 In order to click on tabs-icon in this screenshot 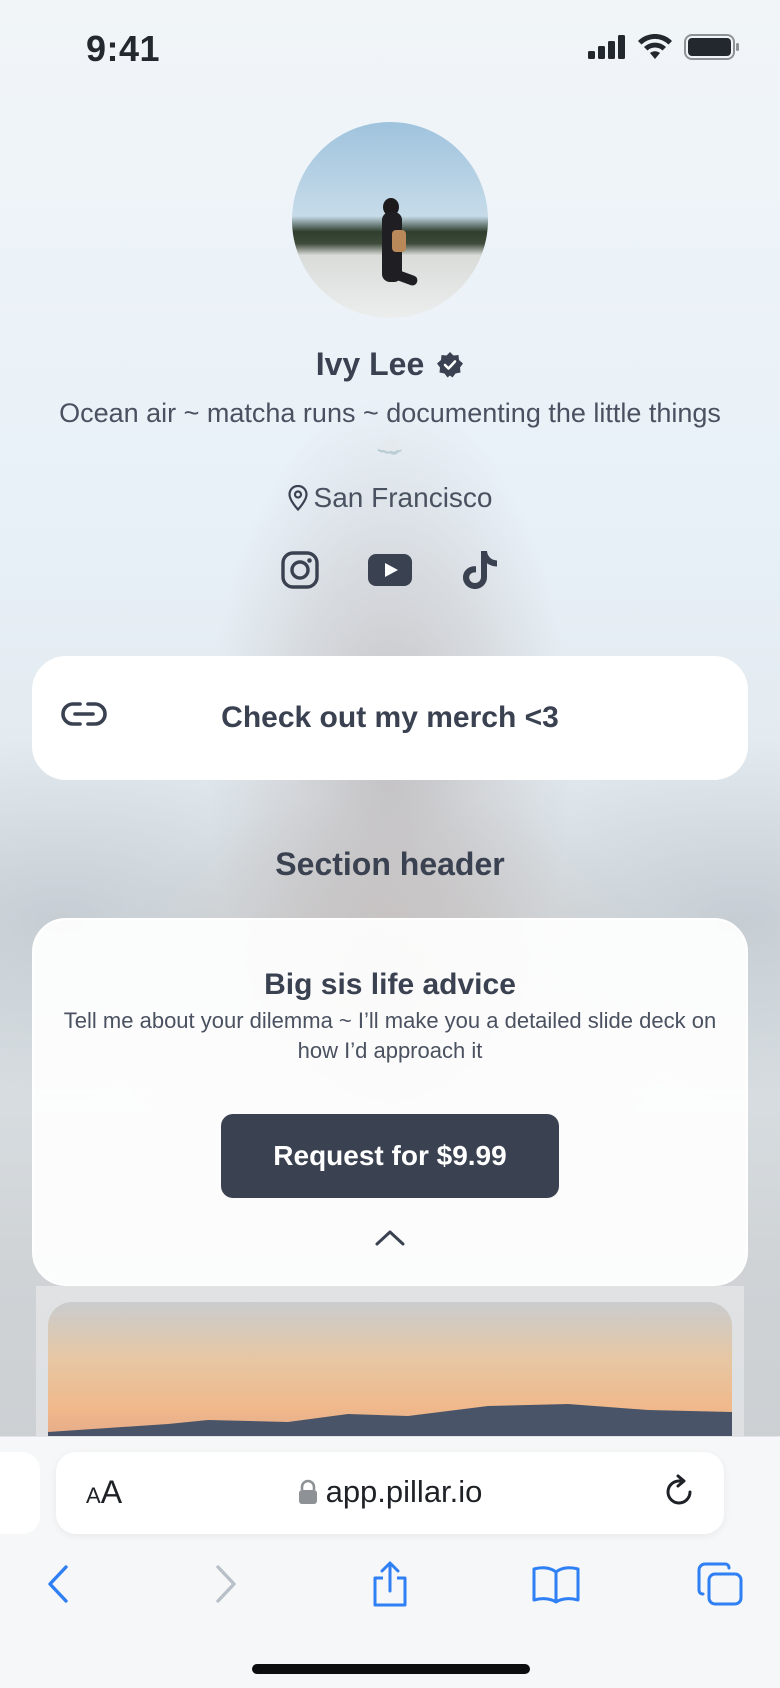, I will do `click(720, 1584)`.